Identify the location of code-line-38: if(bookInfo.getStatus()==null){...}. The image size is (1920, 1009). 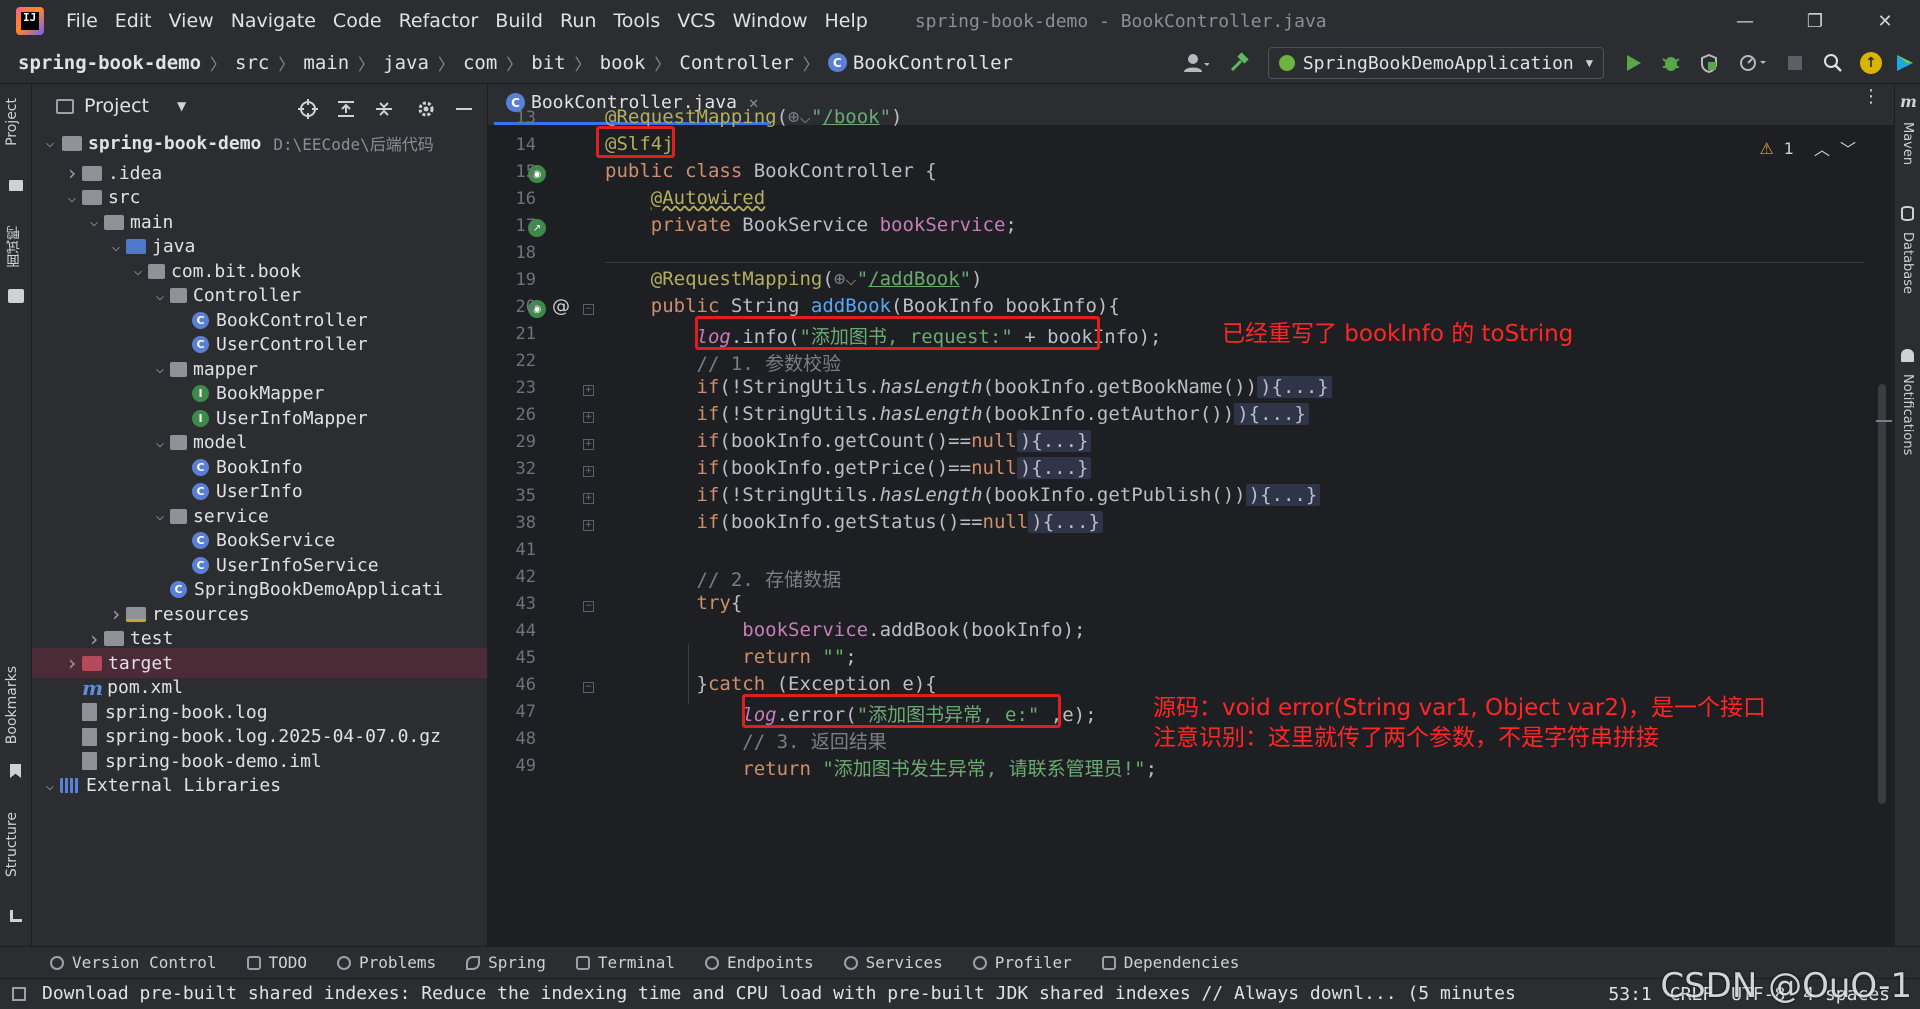
(854, 522).